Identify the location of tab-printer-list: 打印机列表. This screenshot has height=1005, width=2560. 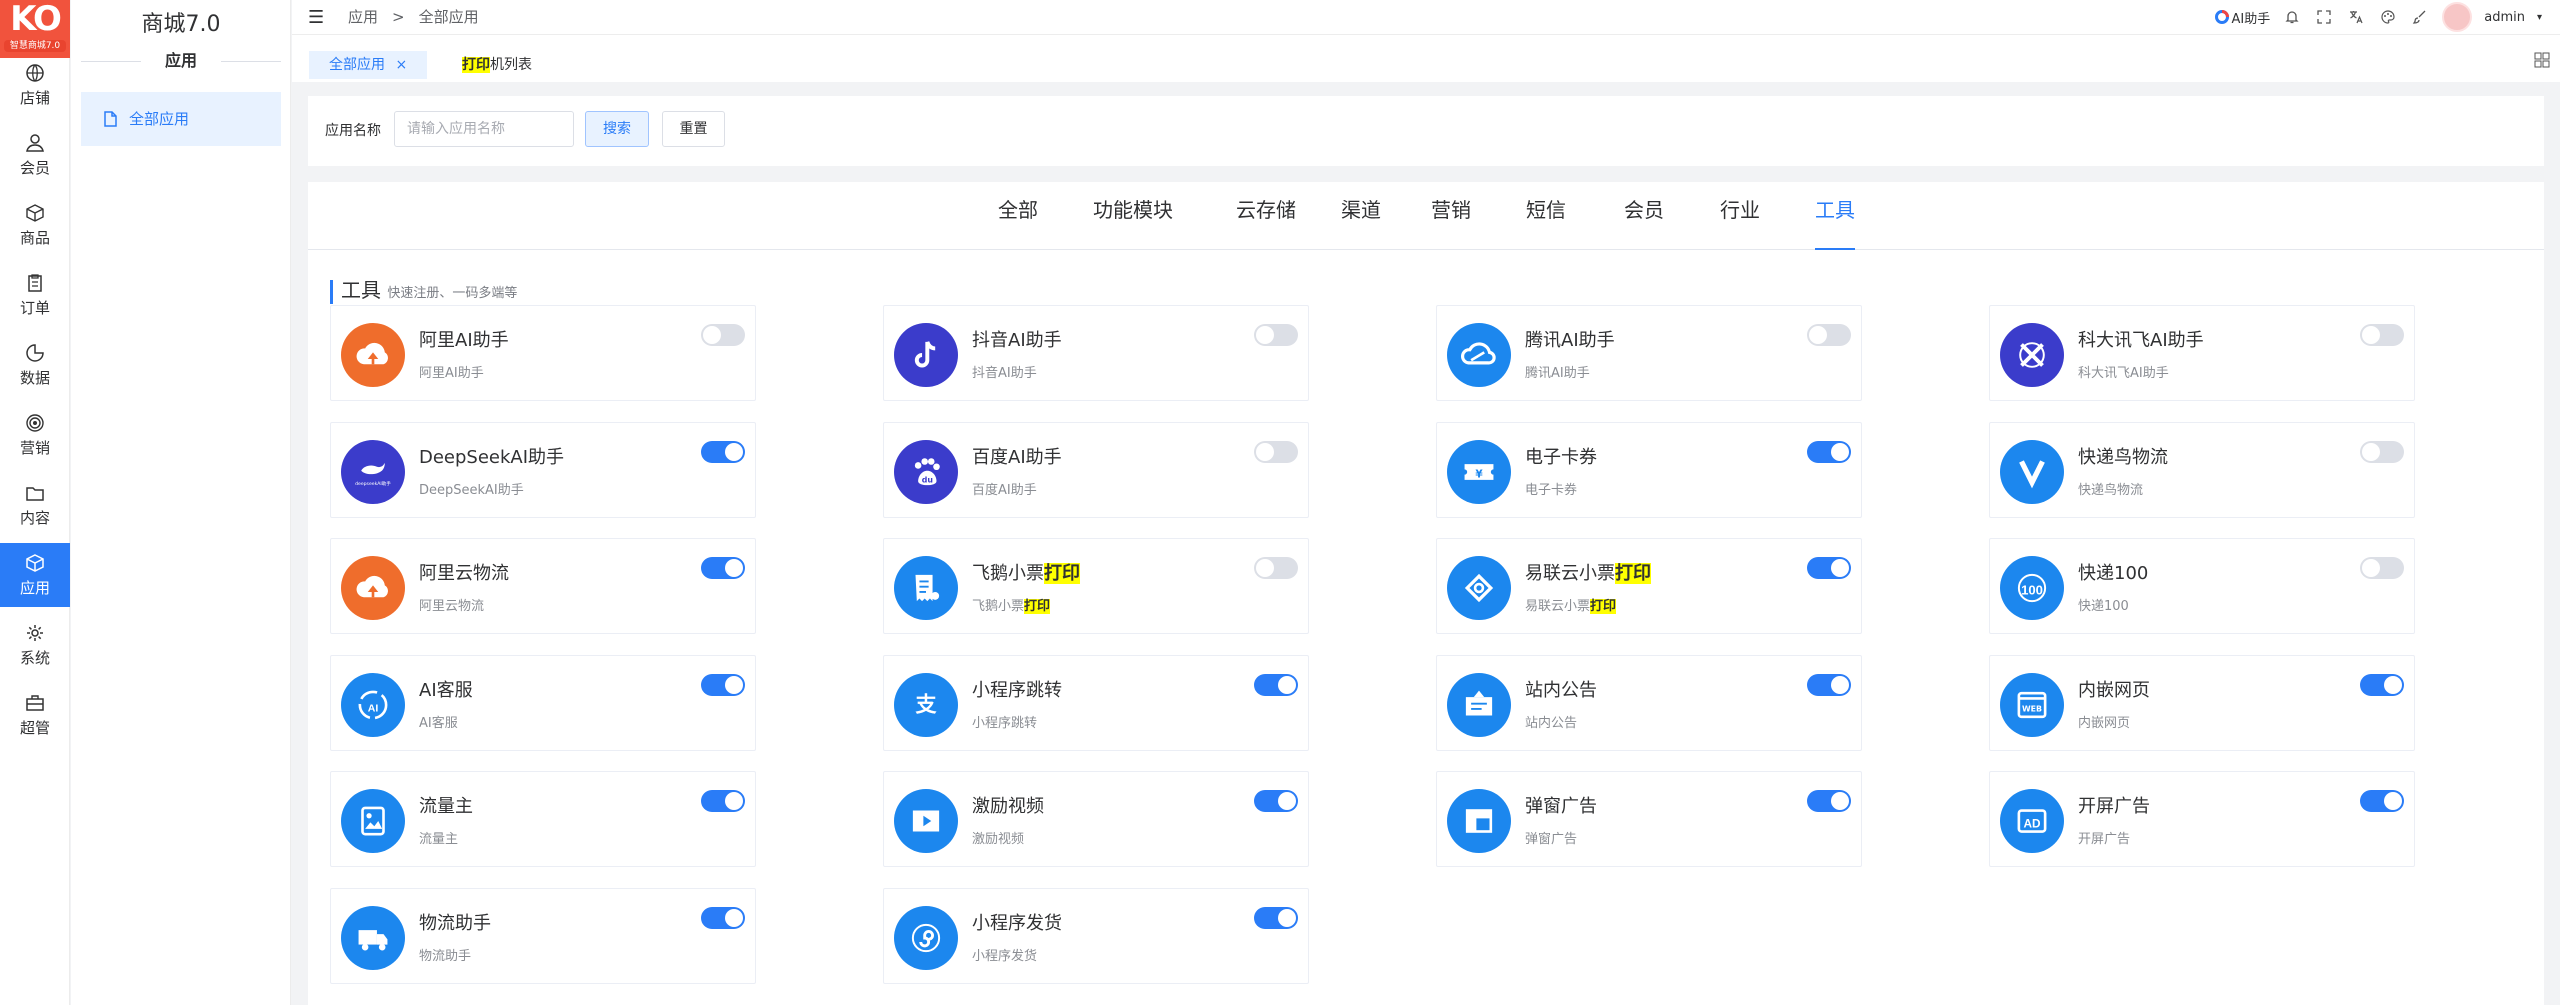
(497, 65).